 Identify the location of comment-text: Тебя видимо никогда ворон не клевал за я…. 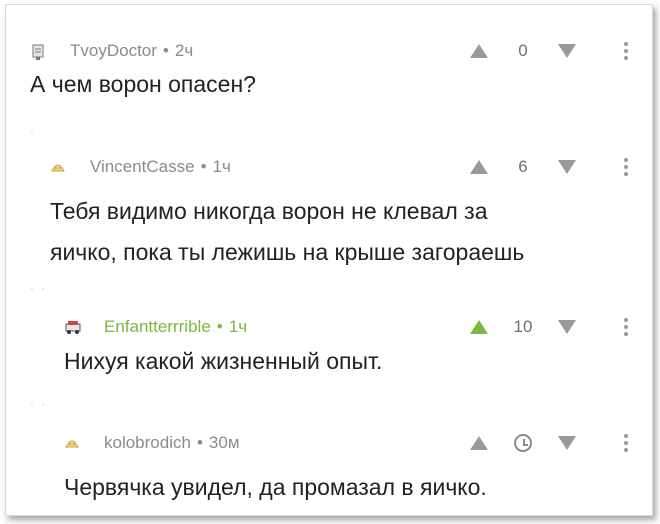
(287, 232).